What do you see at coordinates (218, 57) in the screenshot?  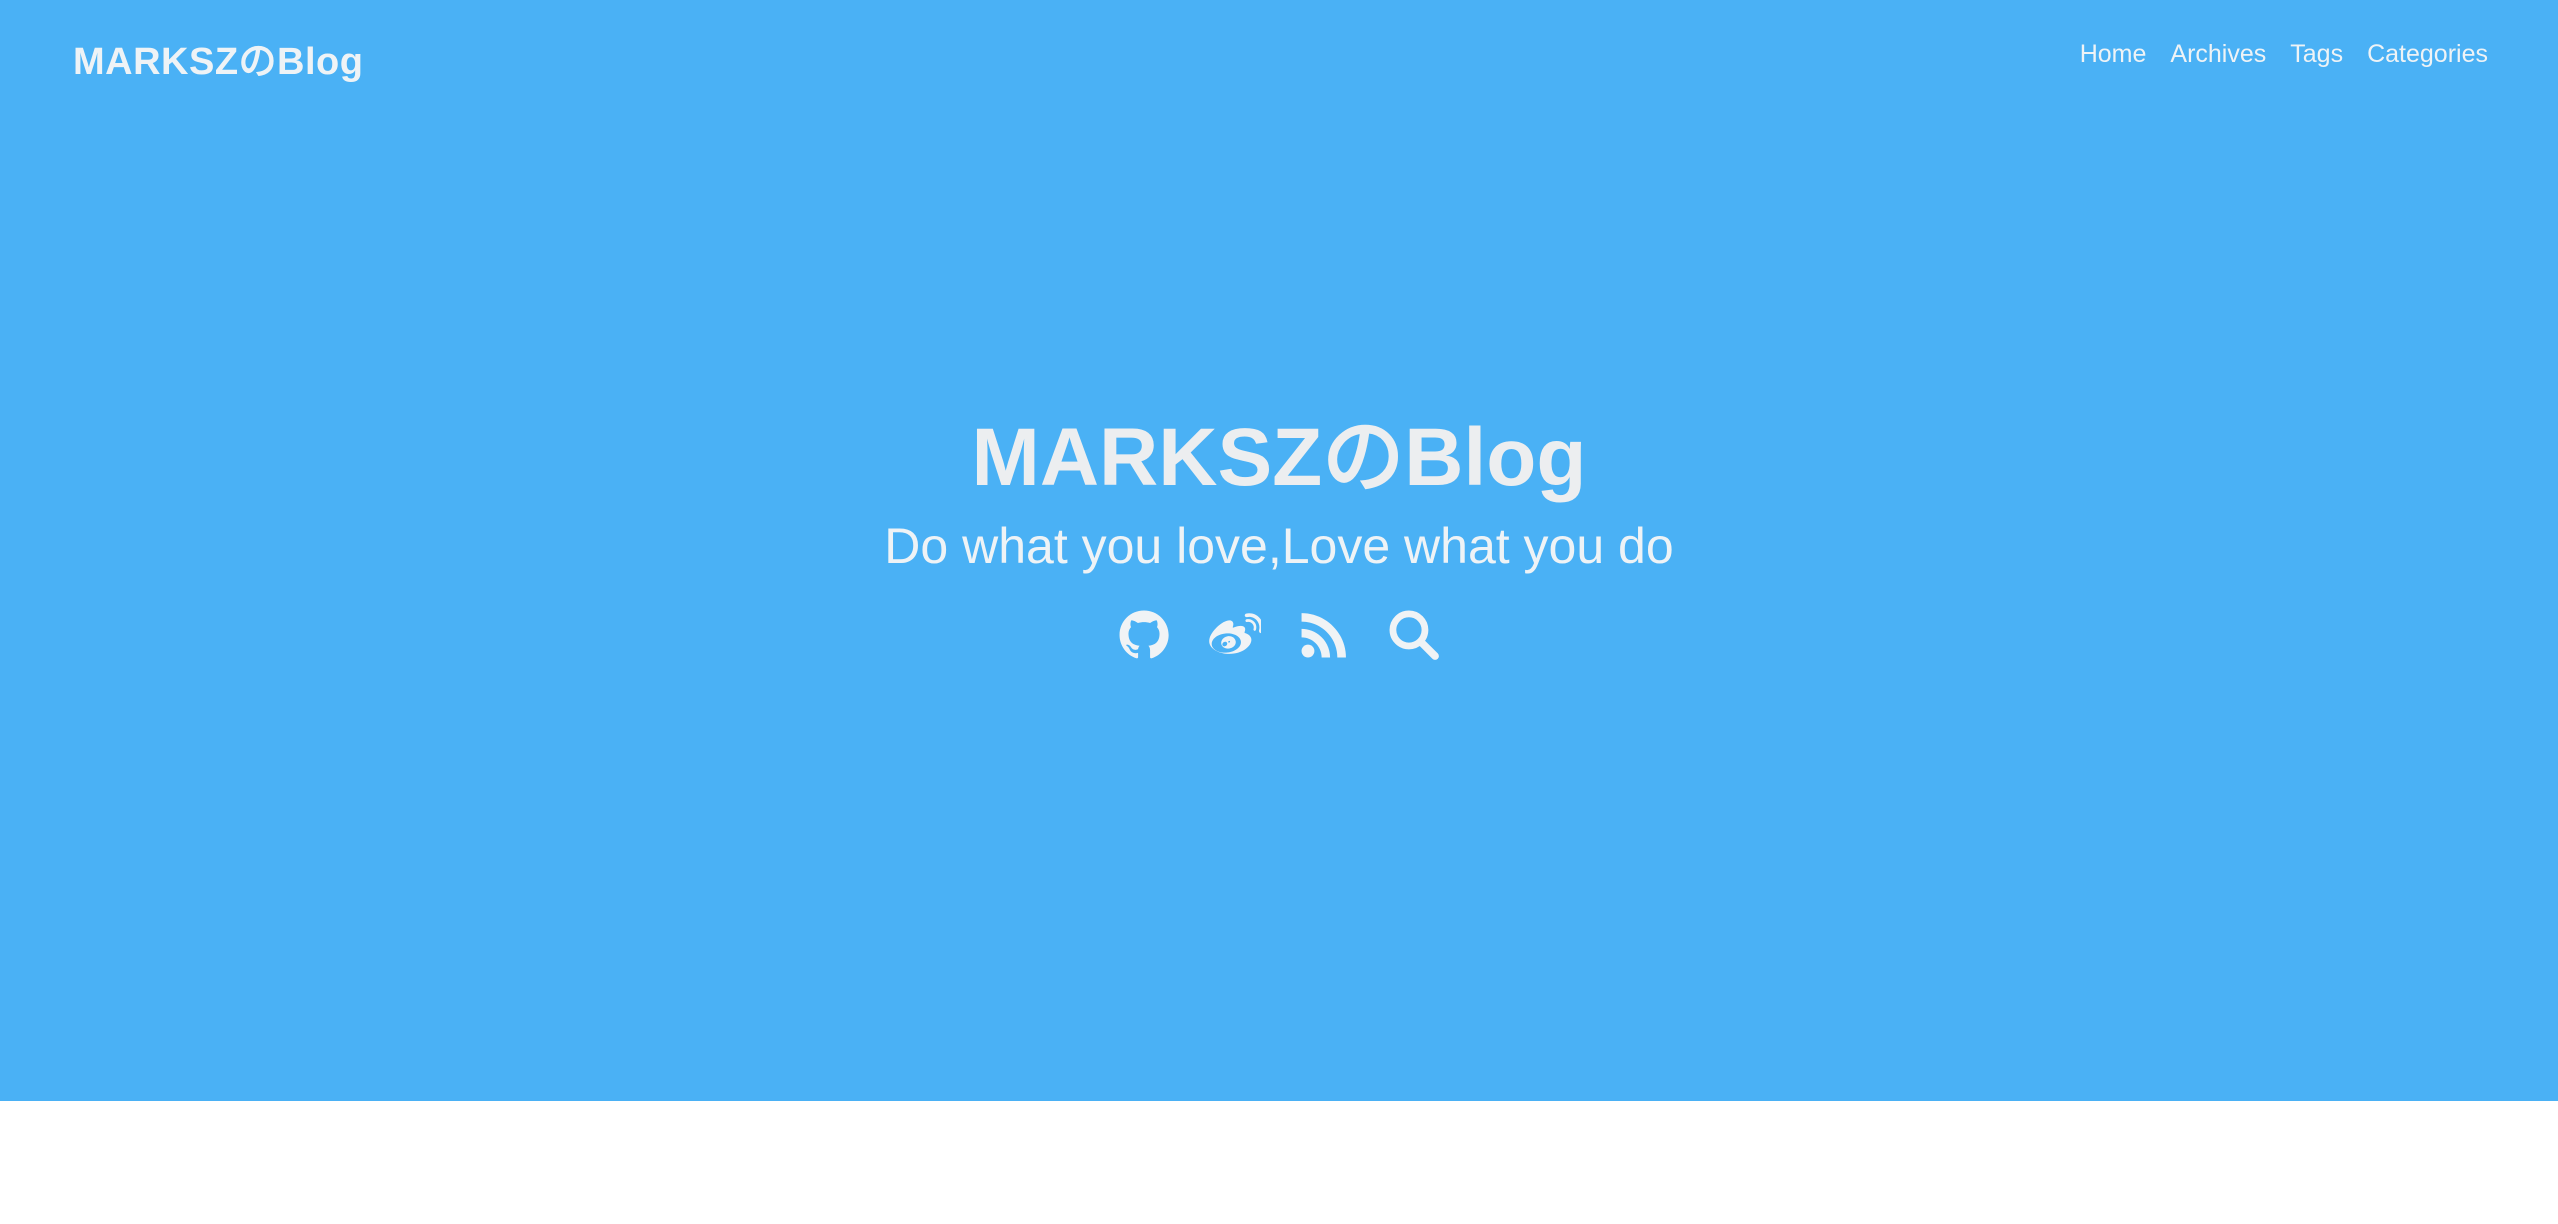 I see `site-brand-link: MARKSZのBlog` at bounding box center [218, 57].